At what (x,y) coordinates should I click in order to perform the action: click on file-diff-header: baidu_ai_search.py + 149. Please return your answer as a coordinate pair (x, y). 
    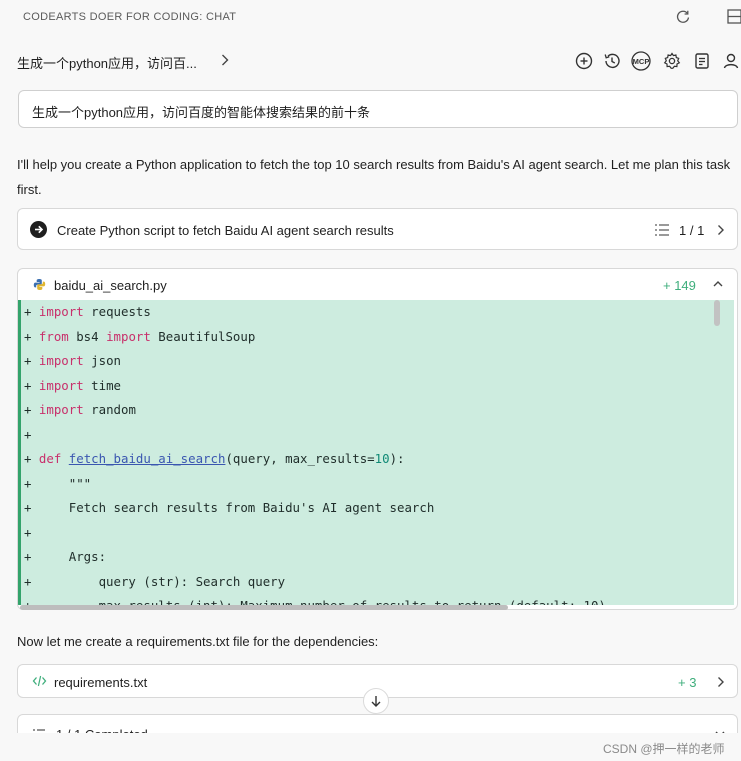
    Looking at the image, I should click on (377, 284).